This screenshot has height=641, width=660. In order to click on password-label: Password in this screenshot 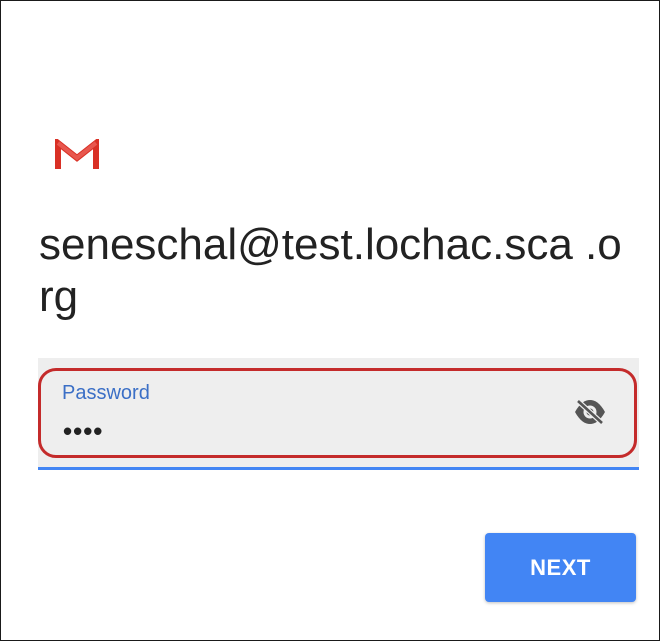, I will do `click(106, 393)`.